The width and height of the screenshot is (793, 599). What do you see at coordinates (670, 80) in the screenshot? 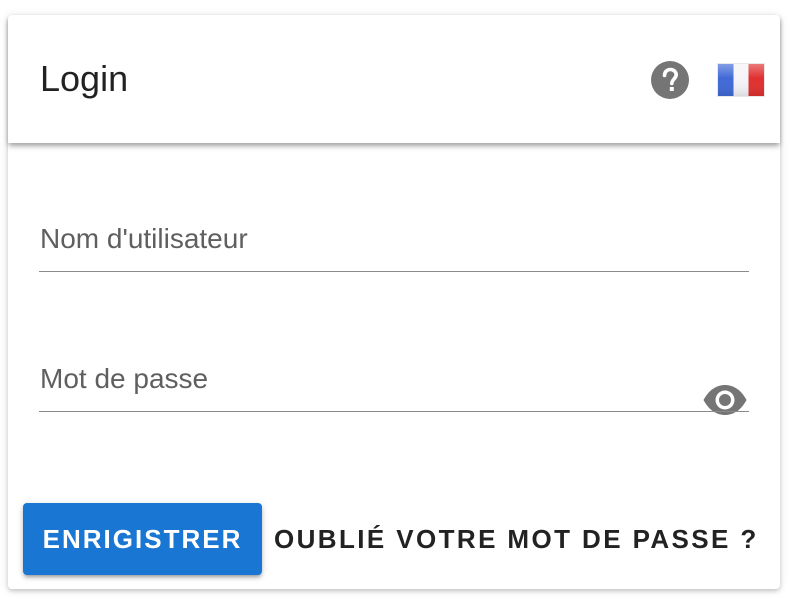
I see `help-circle-icon` at bounding box center [670, 80].